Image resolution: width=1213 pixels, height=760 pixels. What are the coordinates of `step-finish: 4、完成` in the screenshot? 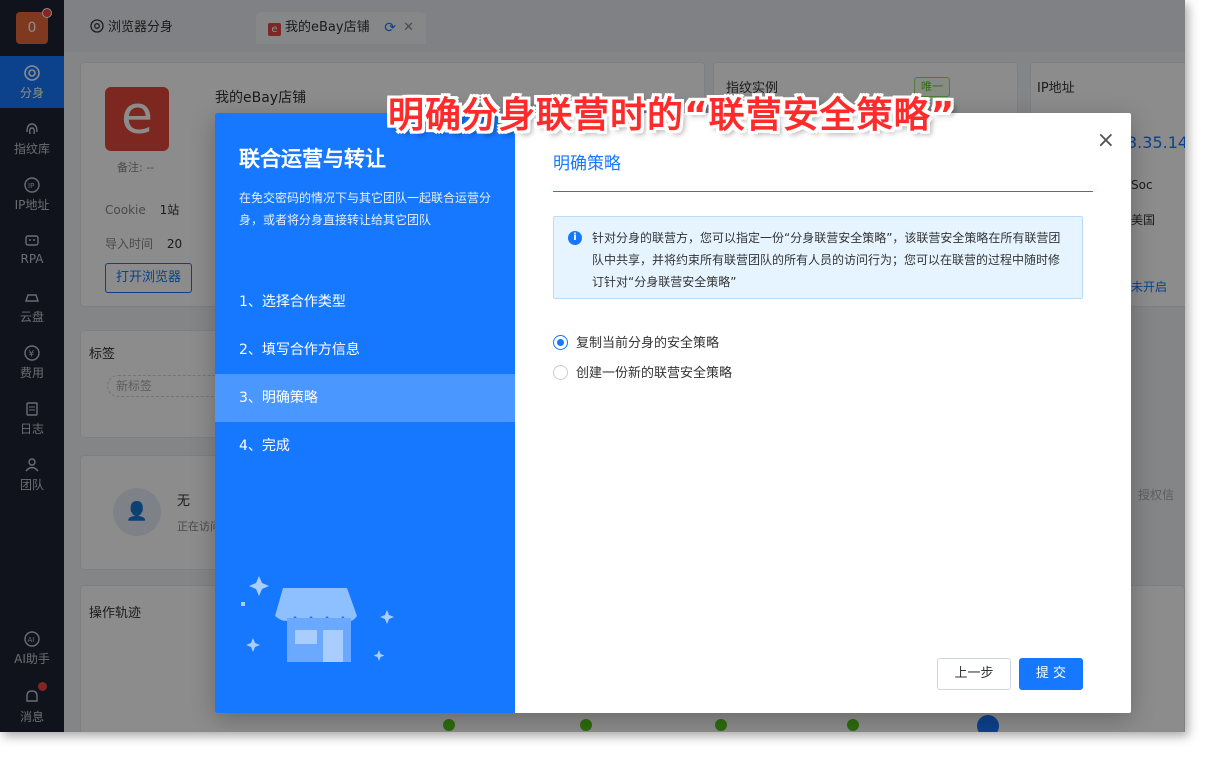 It's located at (264, 446).